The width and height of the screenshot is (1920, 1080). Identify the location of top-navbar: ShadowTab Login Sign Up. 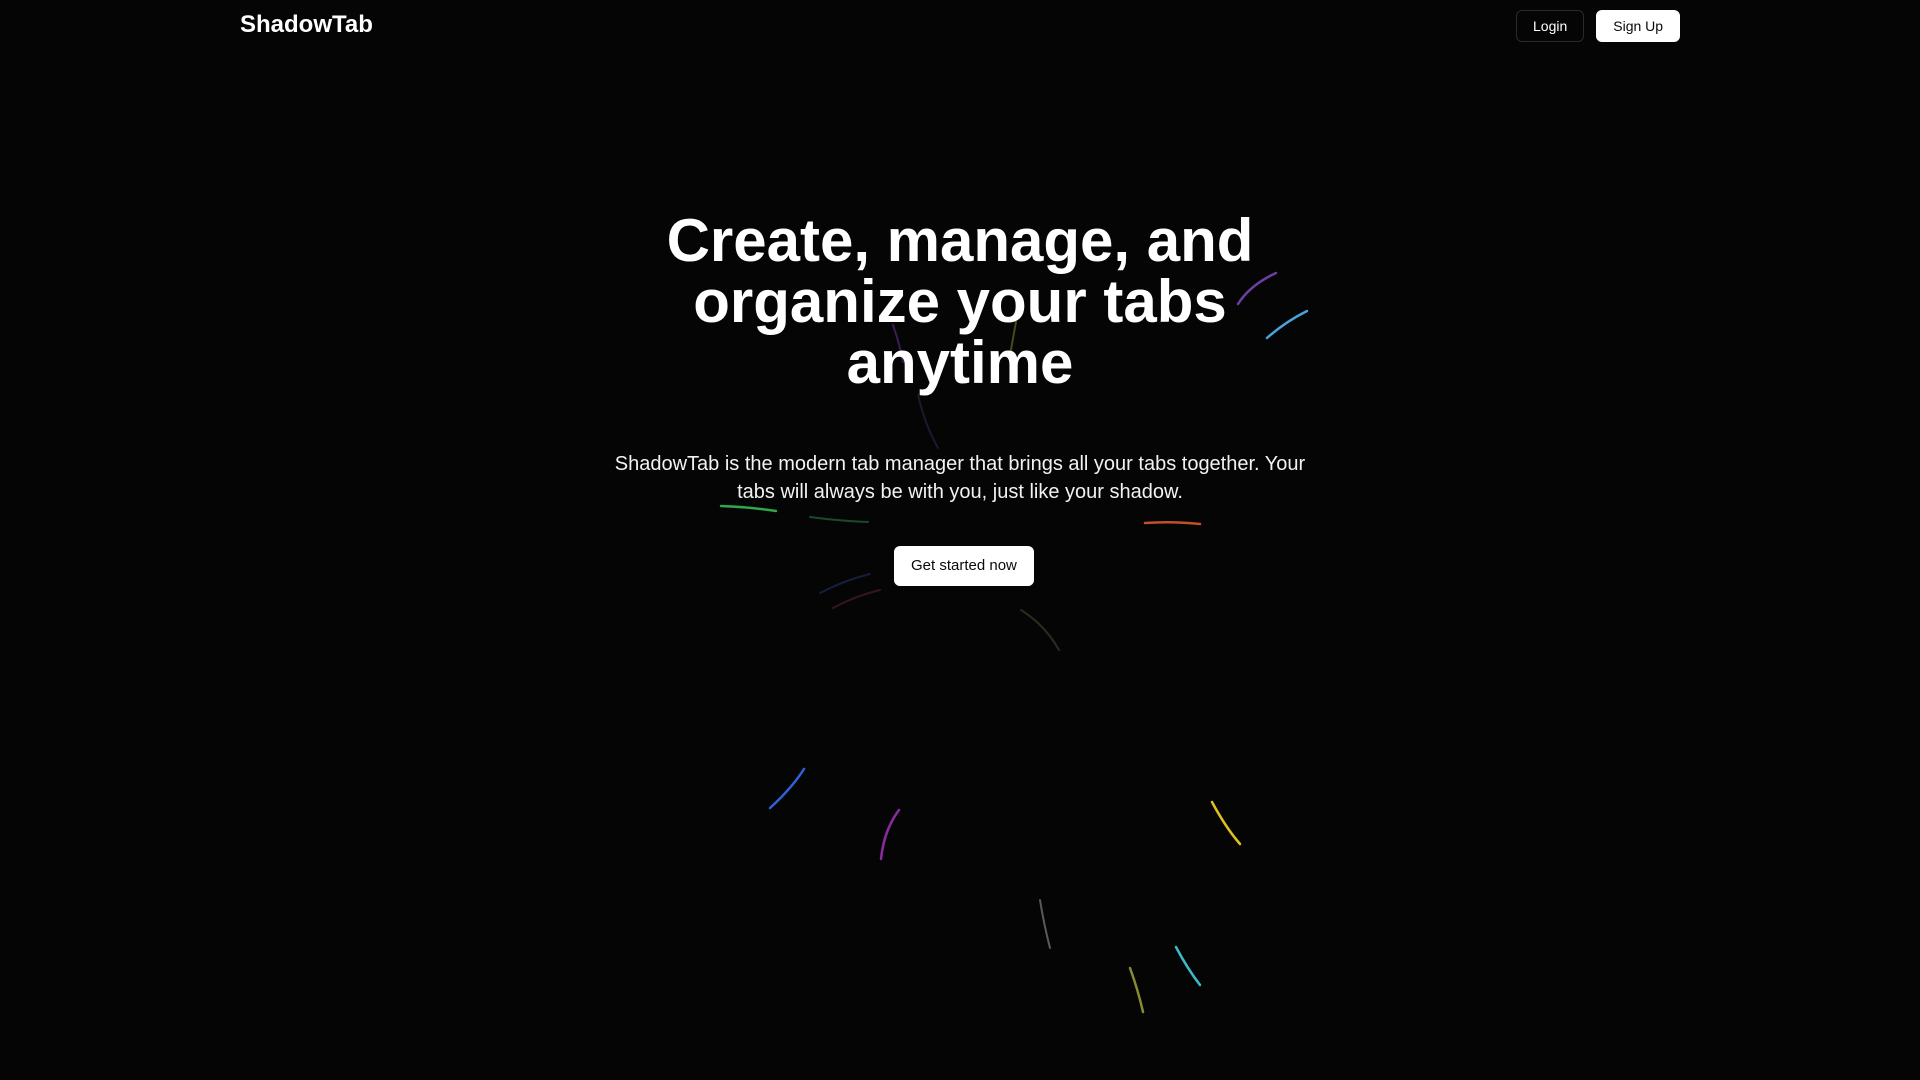
(960, 26).